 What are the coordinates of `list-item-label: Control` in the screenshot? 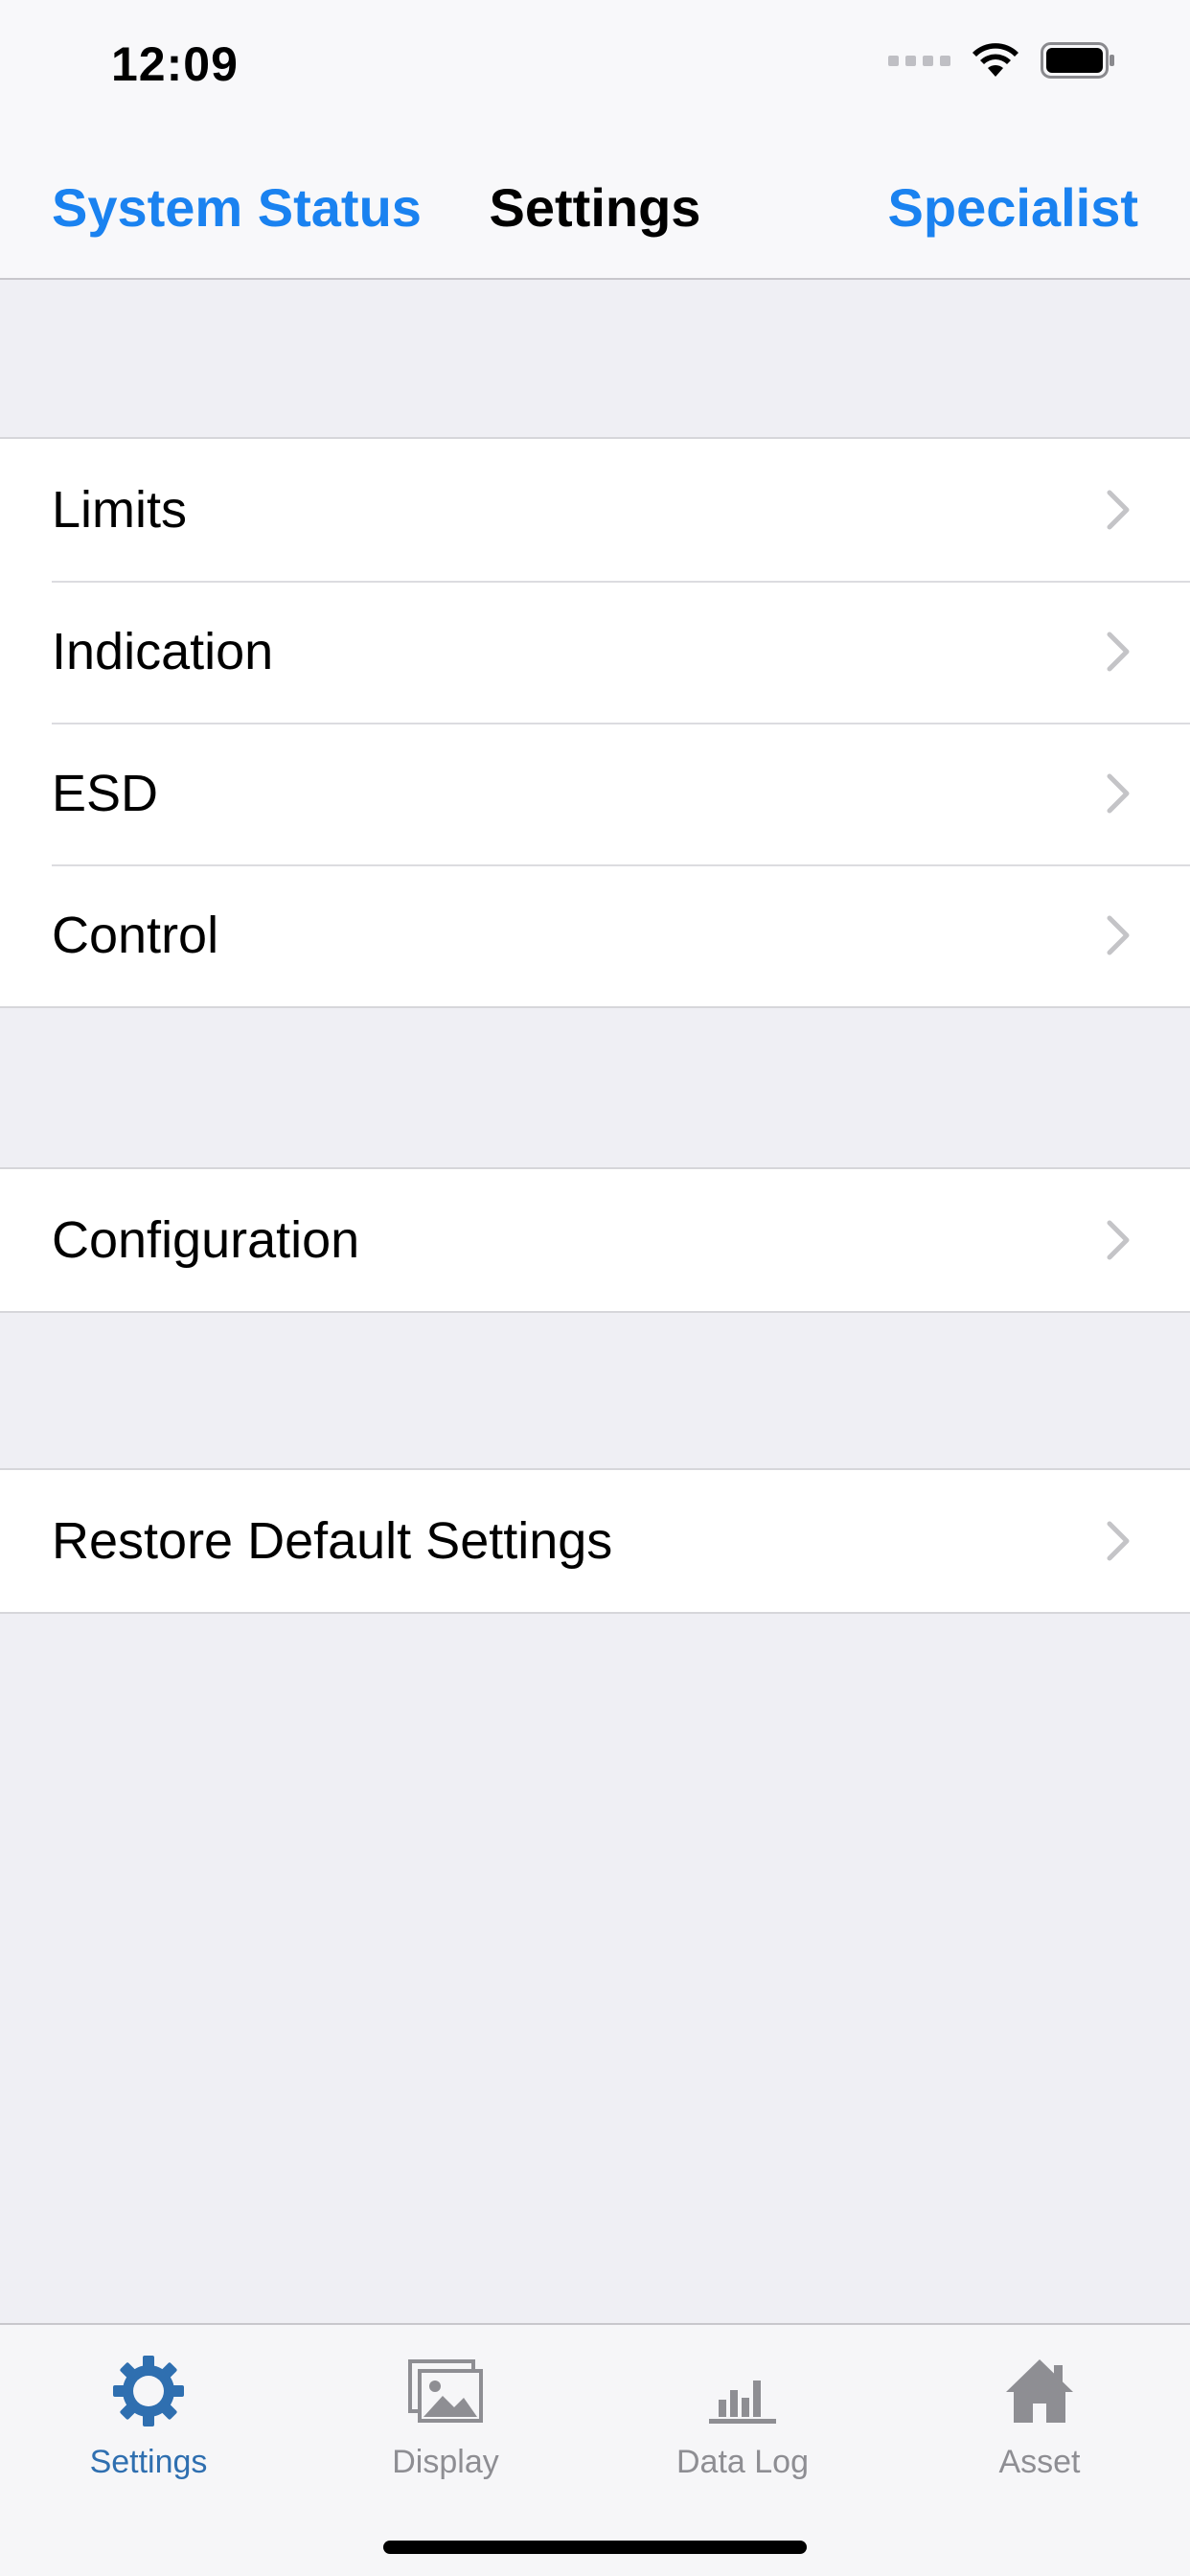 It's located at (136, 935).